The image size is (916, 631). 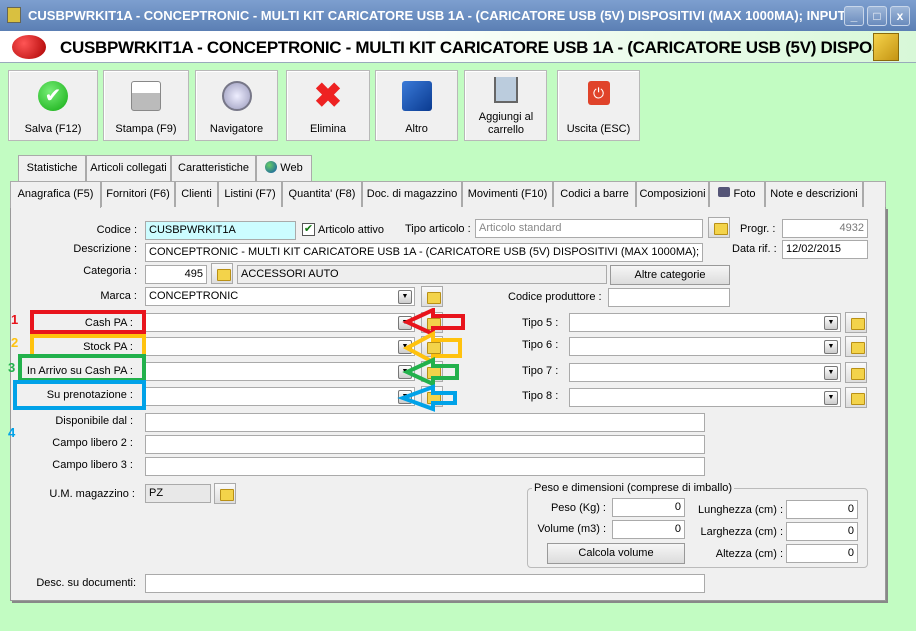 I want to click on tab-web-label: Web, so click(x=291, y=168).